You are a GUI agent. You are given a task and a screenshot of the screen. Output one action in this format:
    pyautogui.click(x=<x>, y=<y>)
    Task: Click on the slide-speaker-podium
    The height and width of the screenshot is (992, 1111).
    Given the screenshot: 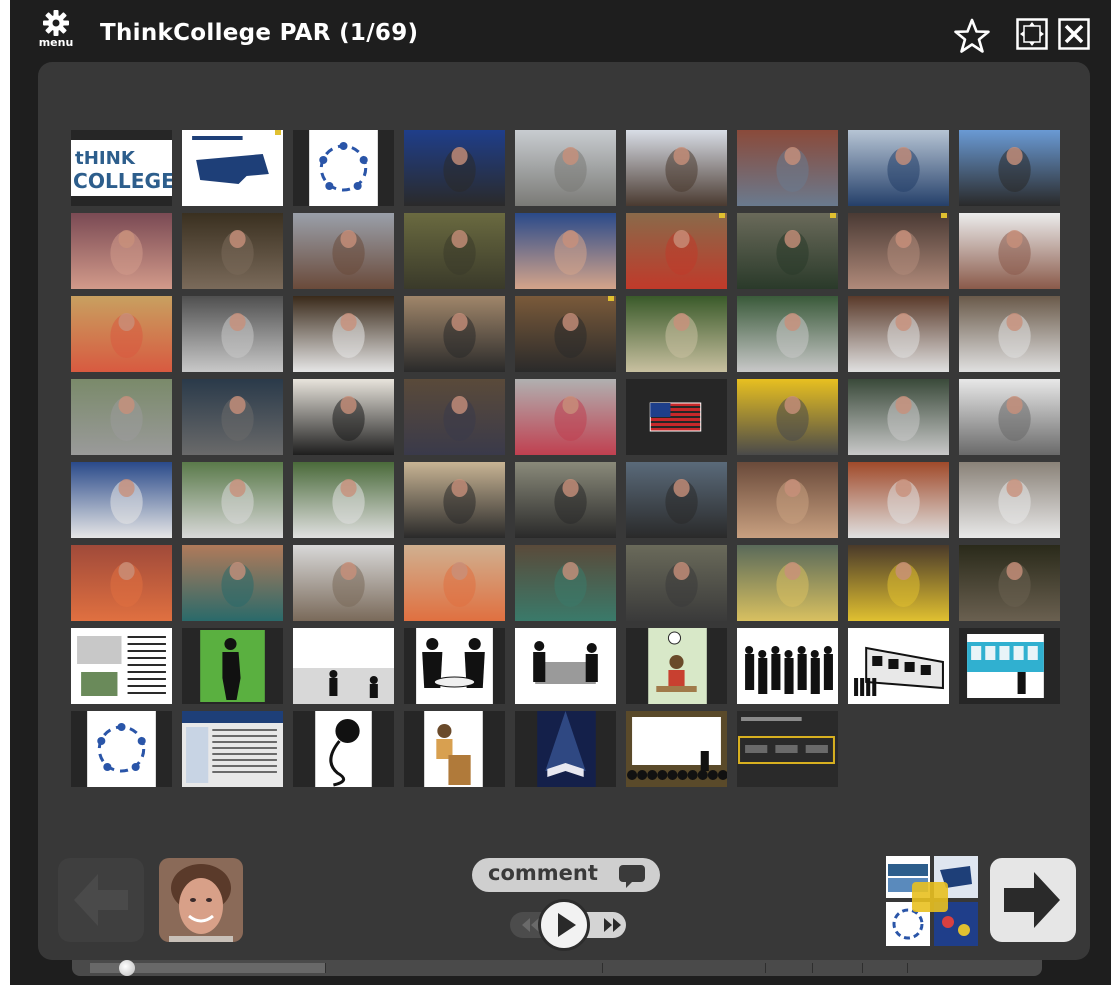 What is the action you would take?
    pyautogui.click(x=453, y=749)
    